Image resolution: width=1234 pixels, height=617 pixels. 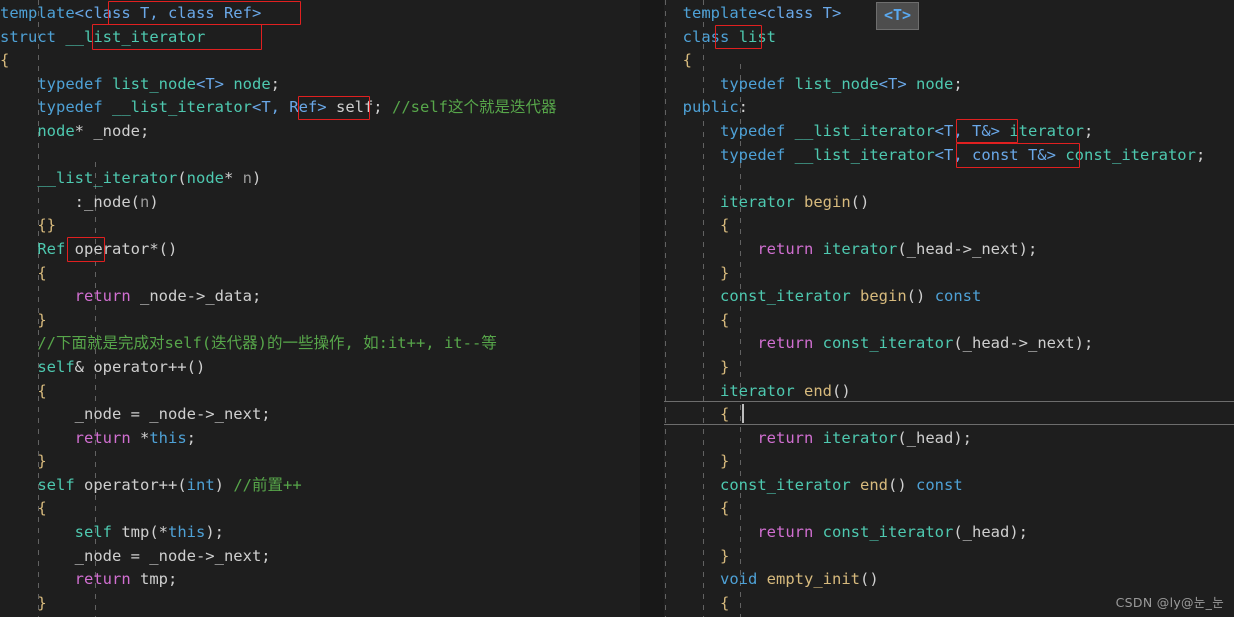 I want to click on code-line: return *this;, so click(x=320, y=439).